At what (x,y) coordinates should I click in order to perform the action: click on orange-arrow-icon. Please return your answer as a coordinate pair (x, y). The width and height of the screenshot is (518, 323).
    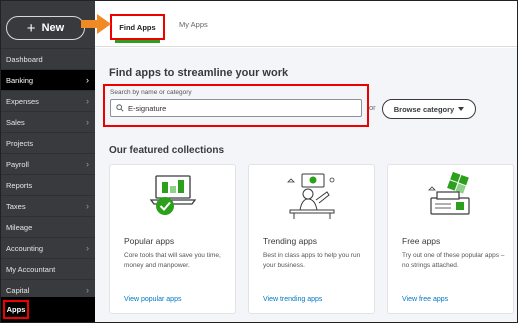
    Looking at the image, I should click on (96, 24).